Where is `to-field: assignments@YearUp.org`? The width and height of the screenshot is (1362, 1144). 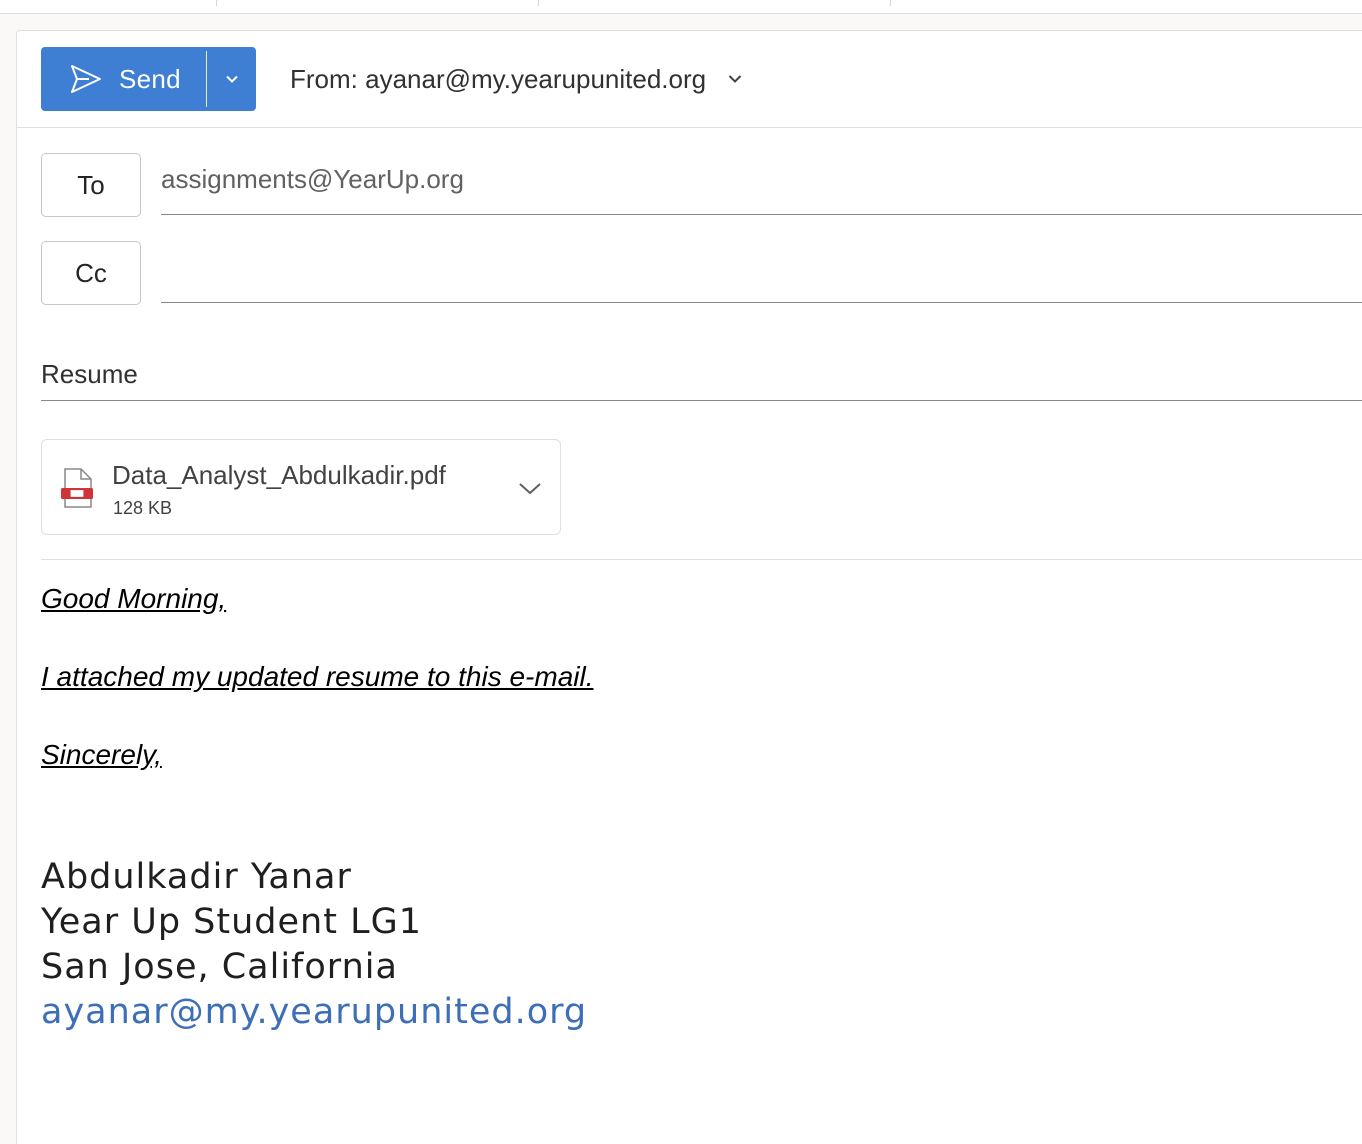
to-field: assignments@YearUp.org is located at coordinates (761, 184).